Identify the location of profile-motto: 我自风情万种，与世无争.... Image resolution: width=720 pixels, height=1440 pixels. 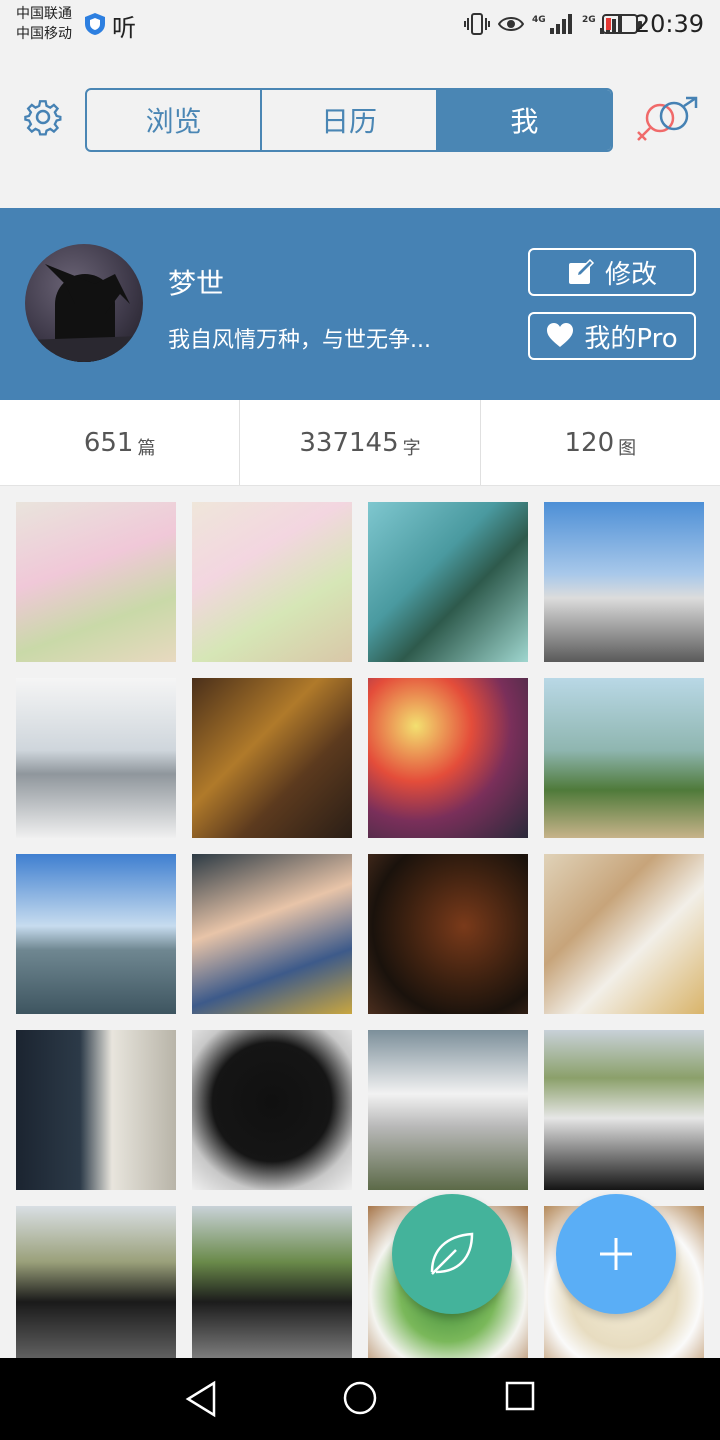
(299, 340).